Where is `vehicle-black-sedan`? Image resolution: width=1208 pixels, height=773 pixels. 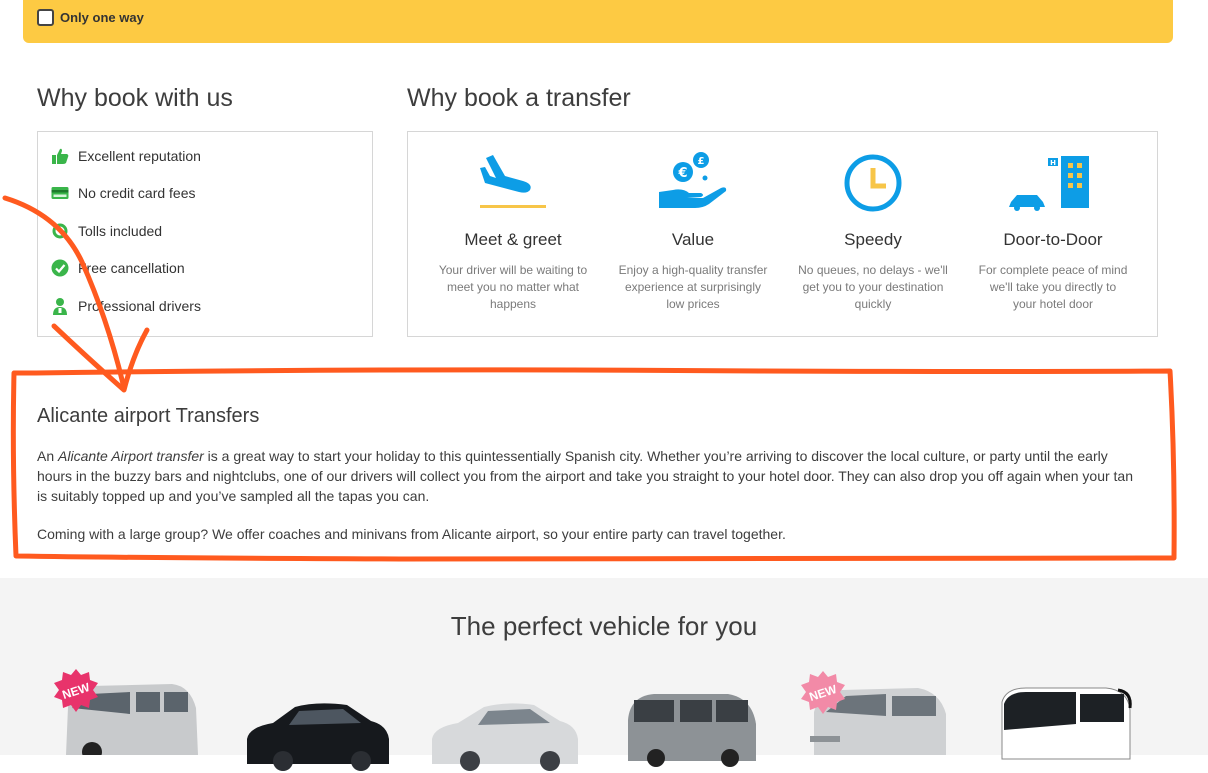 vehicle-black-sedan is located at coordinates (317, 731).